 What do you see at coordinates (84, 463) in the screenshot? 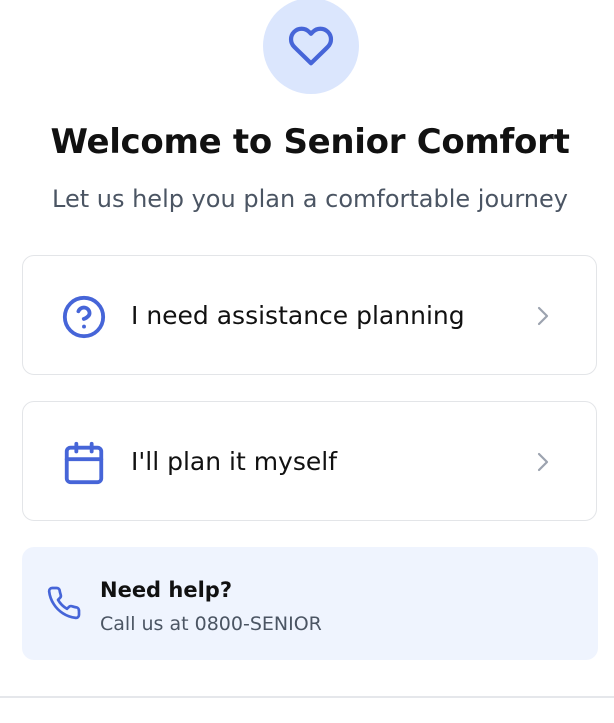
I see `calendar-icon` at bounding box center [84, 463].